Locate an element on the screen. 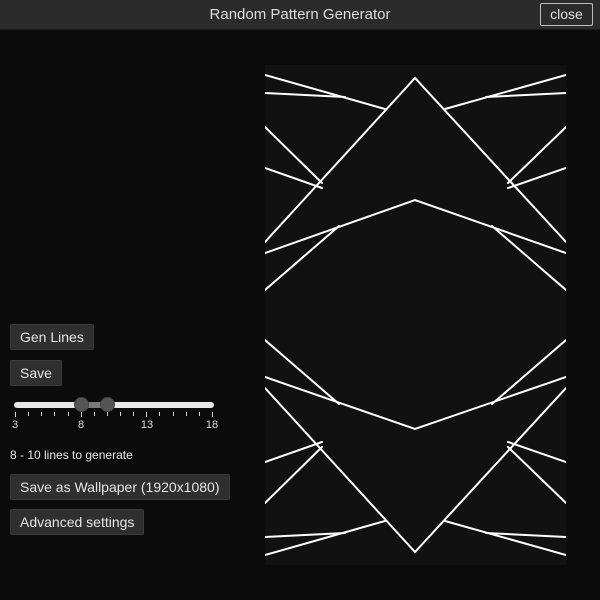 The height and width of the screenshot is (600, 600). window-title: Random Pattern Generator is located at coordinates (300, 14).